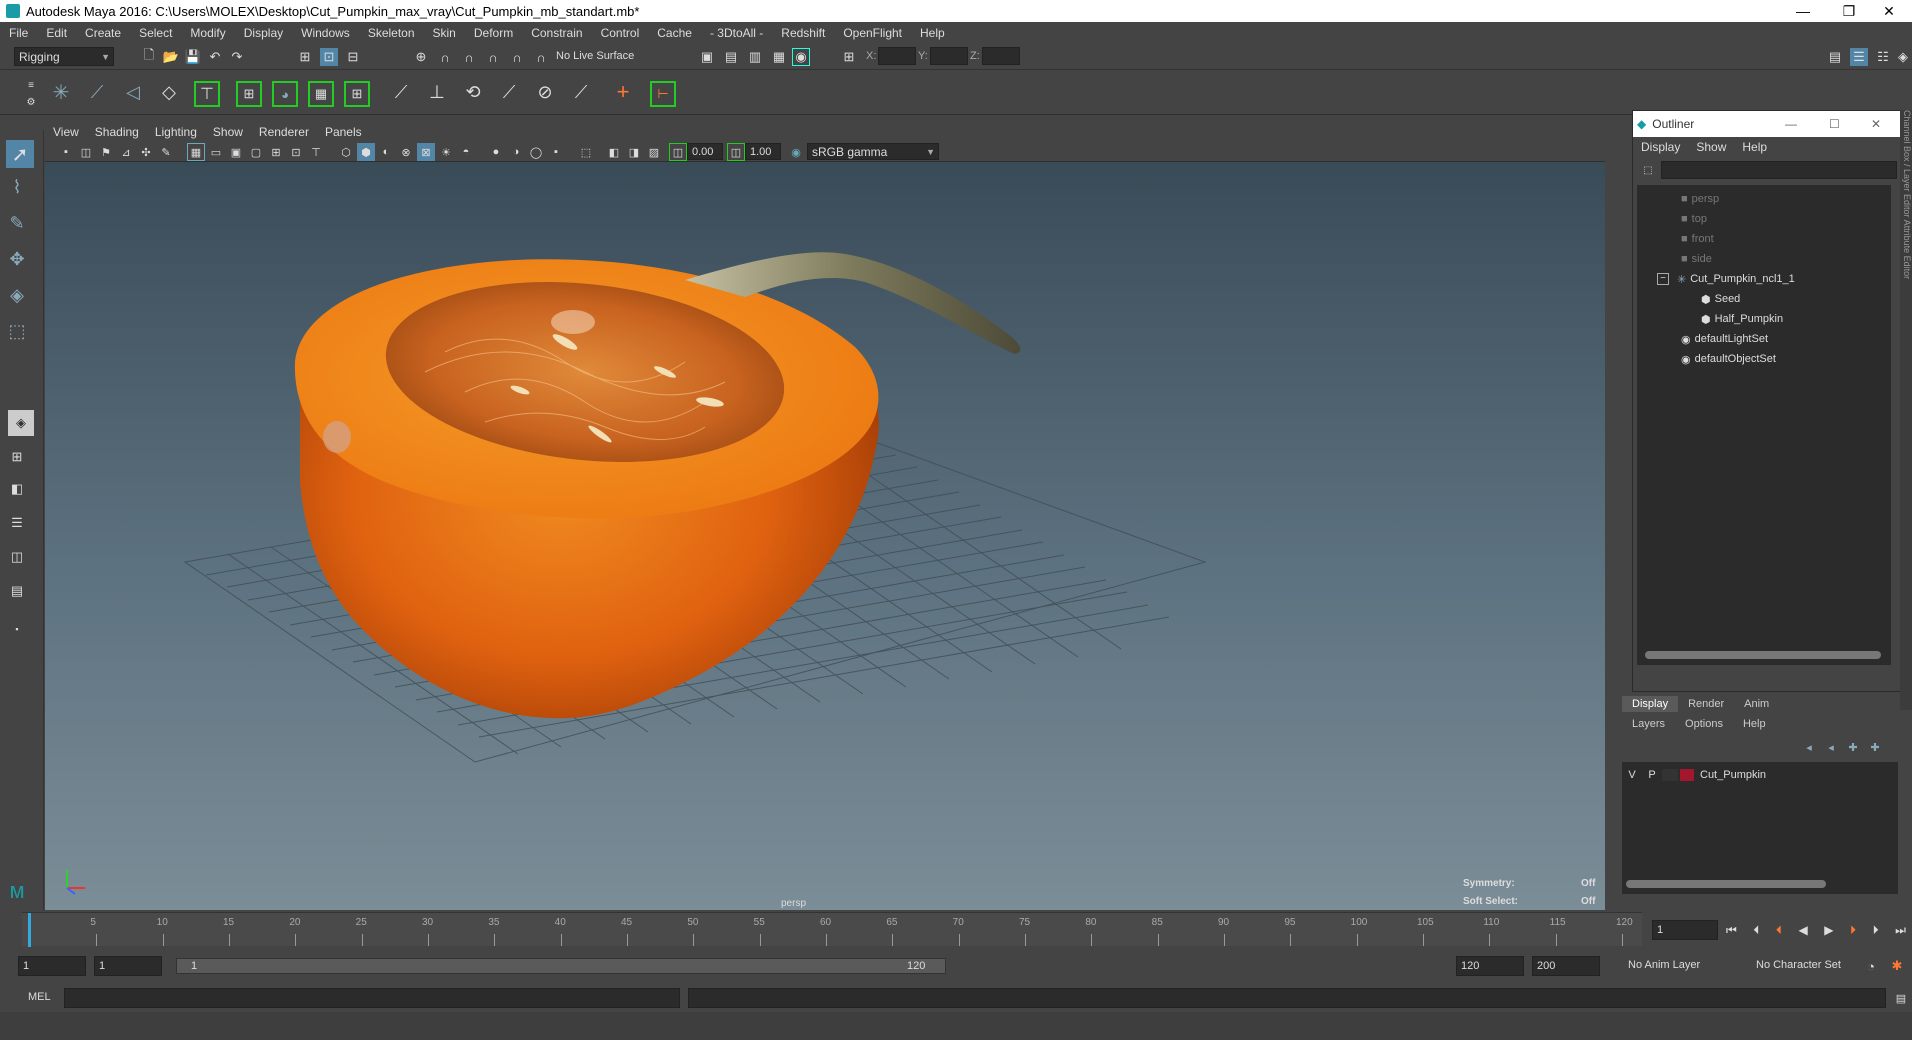 The image size is (1912, 1040). What do you see at coordinates (17, 223) in the screenshot?
I see `paint-select-icon: ✎` at bounding box center [17, 223].